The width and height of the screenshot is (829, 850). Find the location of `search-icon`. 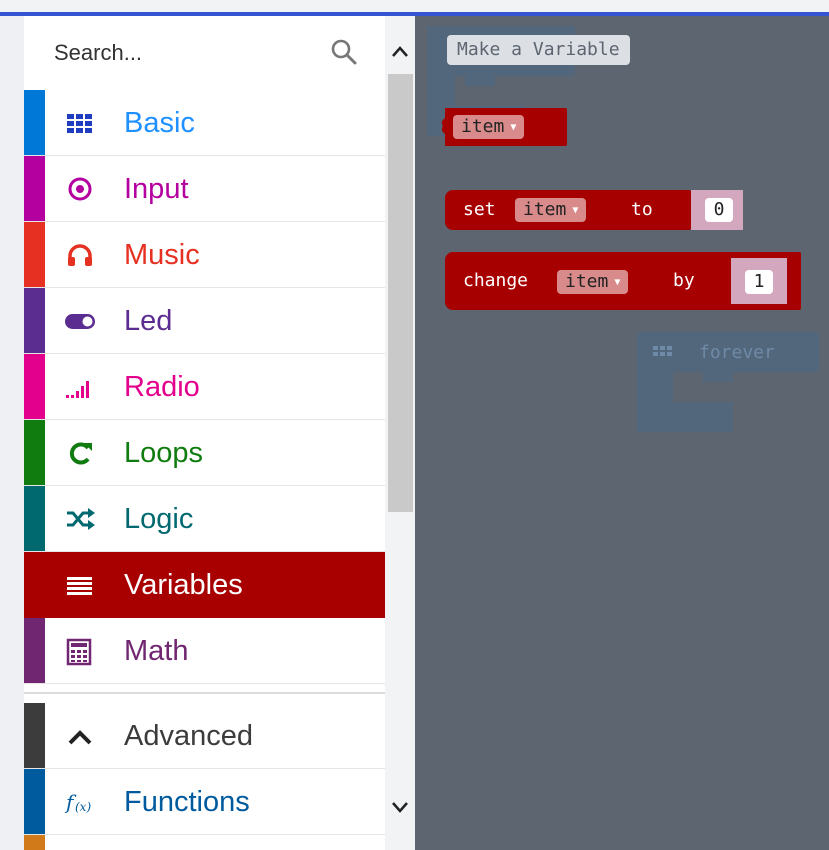

search-icon is located at coordinates (344, 52).